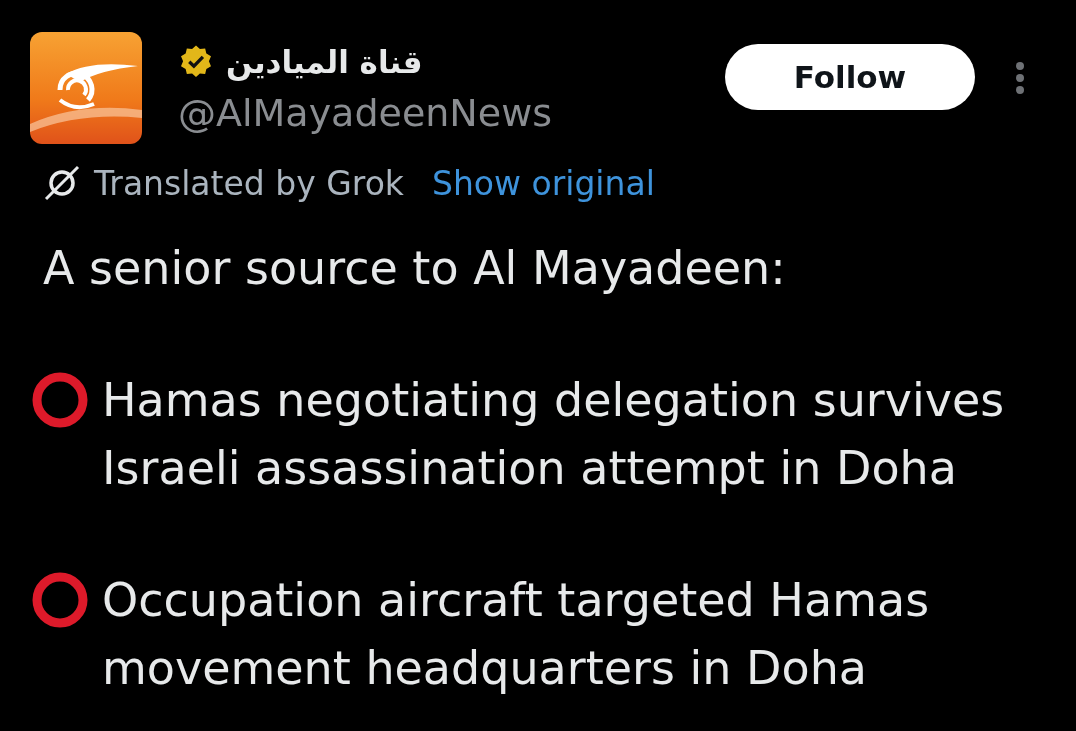  What do you see at coordinates (1020, 78) in the screenshot?
I see `more-options-icon` at bounding box center [1020, 78].